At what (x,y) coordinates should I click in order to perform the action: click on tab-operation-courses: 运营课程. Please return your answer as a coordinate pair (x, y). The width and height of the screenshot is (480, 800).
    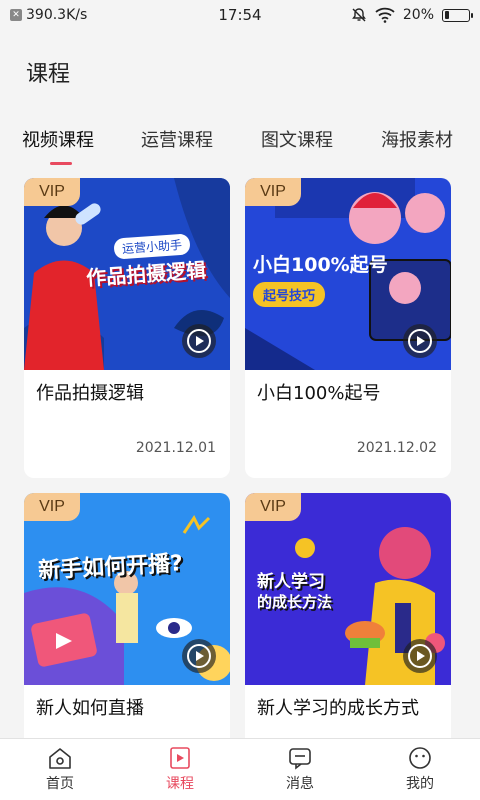
    Looking at the image, I should click on (177, 139).